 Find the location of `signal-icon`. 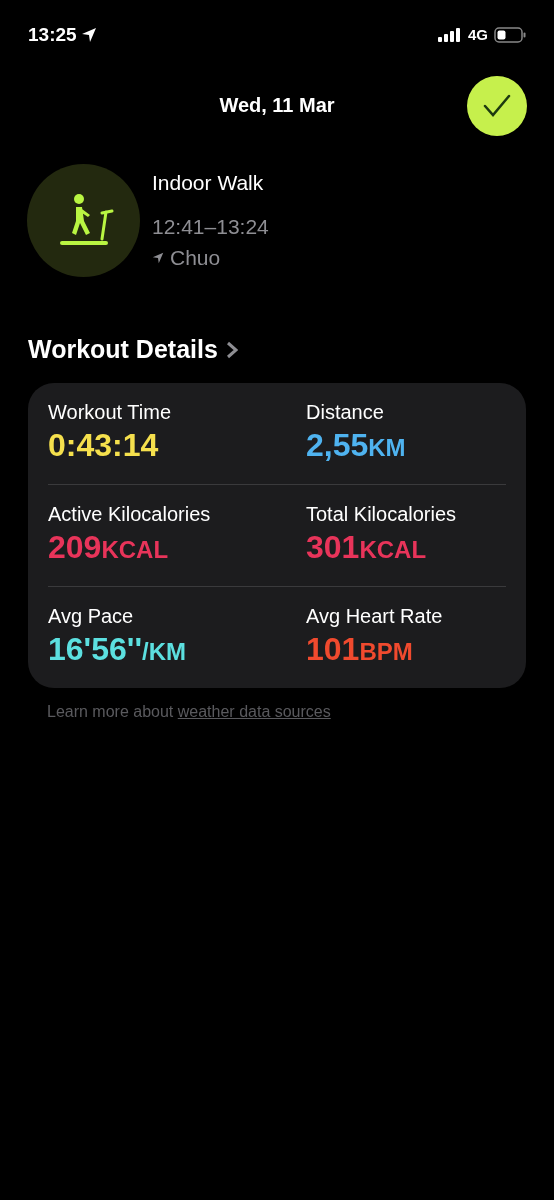

signal-icon is located at coordinates (450, 35).